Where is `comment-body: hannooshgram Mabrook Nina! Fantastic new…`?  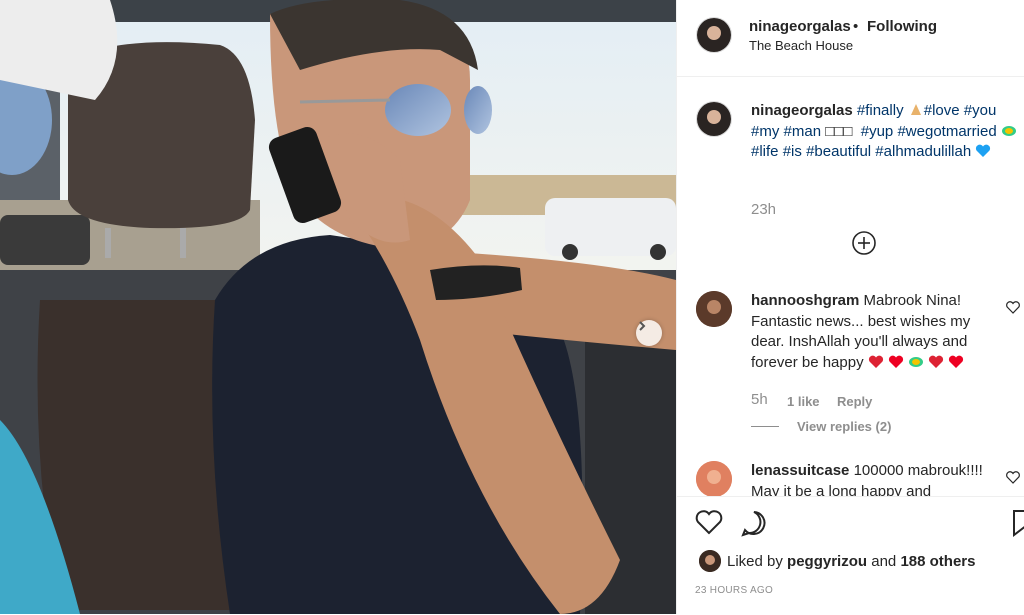 comment-body: hannooshgram Mabrook Nina! Fantastic new… is located at coordinates (875, 332).